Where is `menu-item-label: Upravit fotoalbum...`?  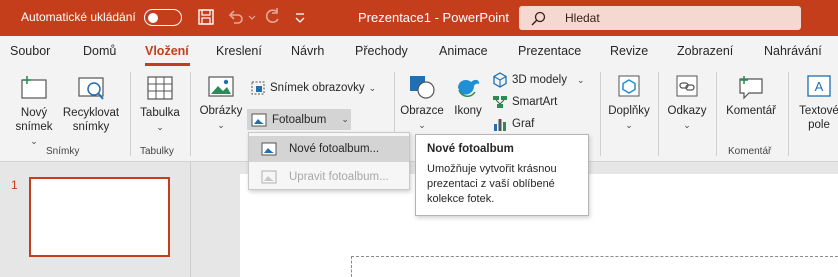
menu-item-label: Upravit fotoalbum... is located at coordinates (339, 177).